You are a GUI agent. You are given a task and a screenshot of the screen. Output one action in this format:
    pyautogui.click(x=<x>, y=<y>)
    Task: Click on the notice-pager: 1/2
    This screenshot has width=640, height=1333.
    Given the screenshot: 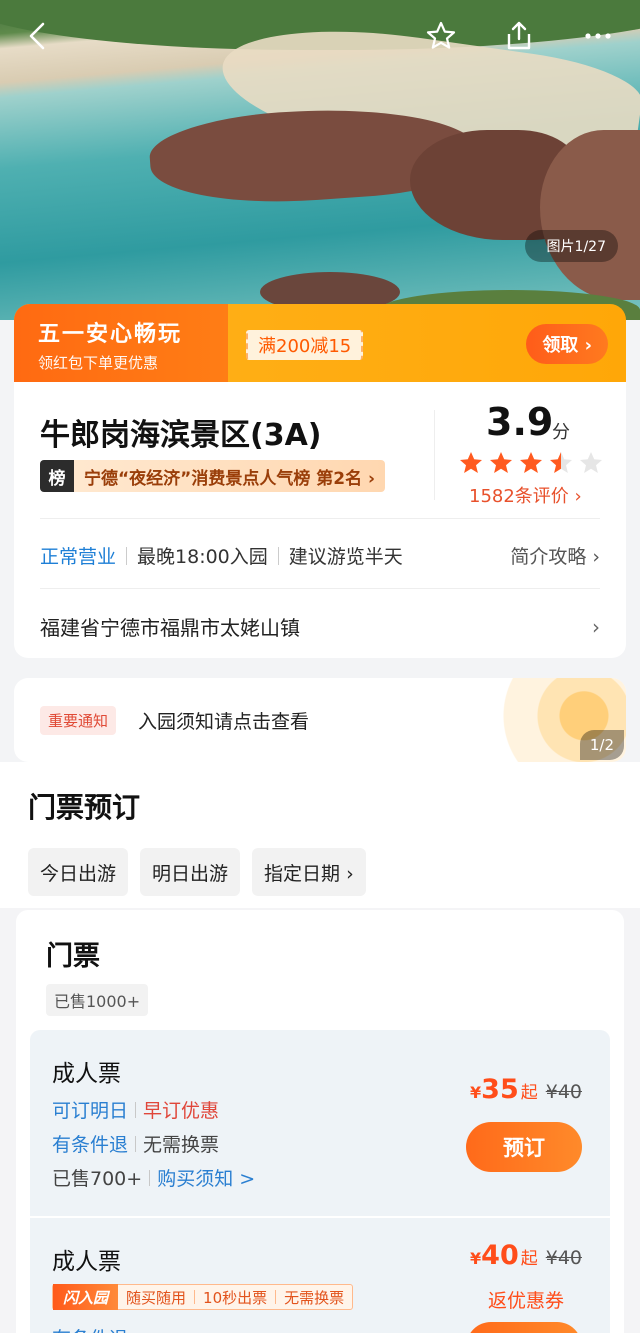 What is the action you would take?
    pyautogui.click(x=601, y=745)
    